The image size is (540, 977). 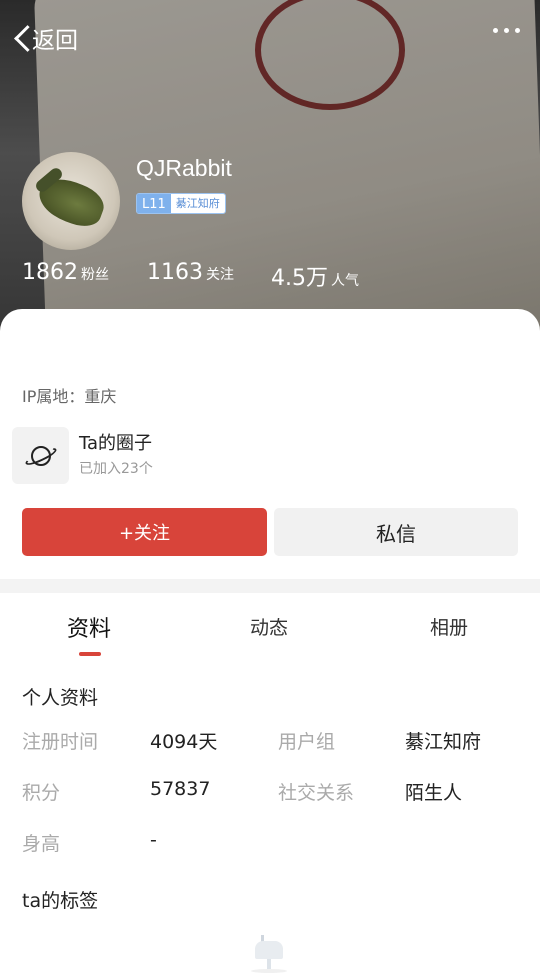 I want to click on section-title-tags: ta的标签, so click(x=60, y=901).